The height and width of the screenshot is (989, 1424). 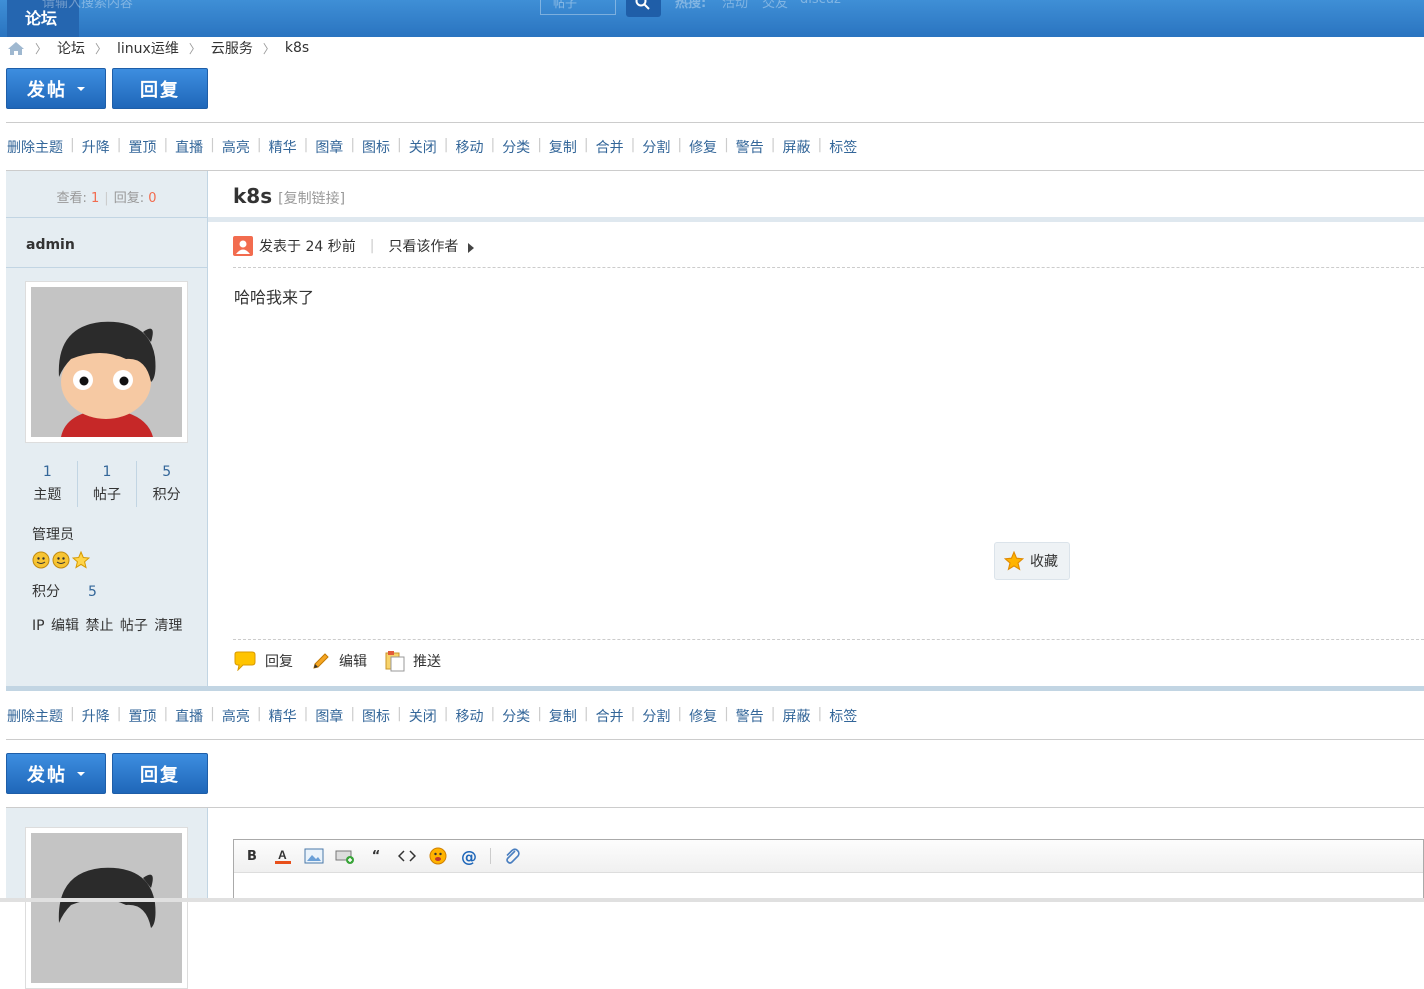 I want to click on code-icon, so click(x=407, y=856).